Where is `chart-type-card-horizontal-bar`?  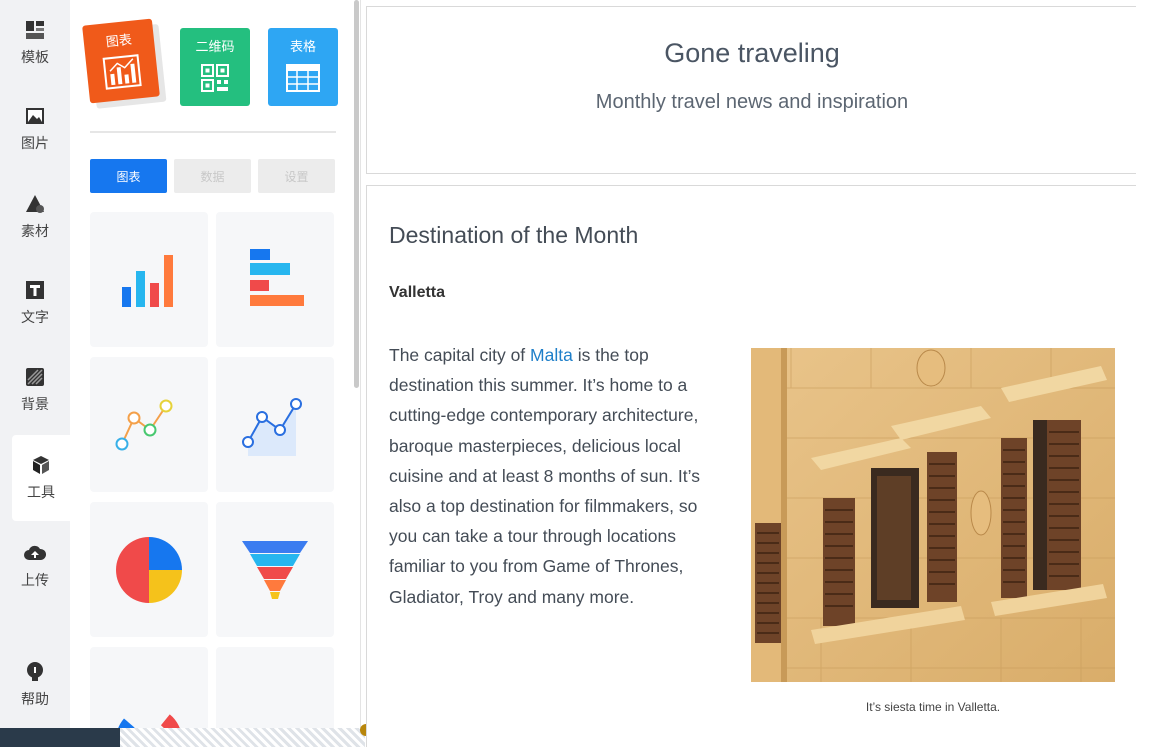 chart-type-card-horizontal-bar is located at coordinates (275, 279).